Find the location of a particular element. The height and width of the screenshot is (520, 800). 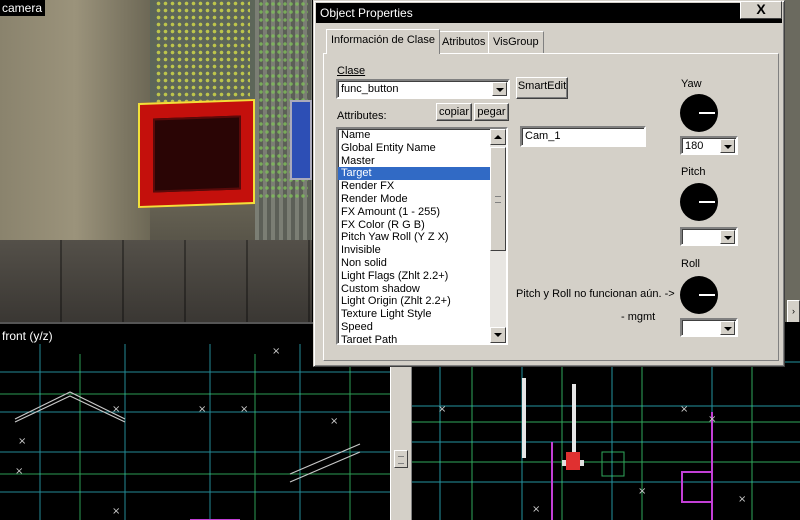

tab-informacion-de-clase: Información de Clase is located at coordinates (383, 41).